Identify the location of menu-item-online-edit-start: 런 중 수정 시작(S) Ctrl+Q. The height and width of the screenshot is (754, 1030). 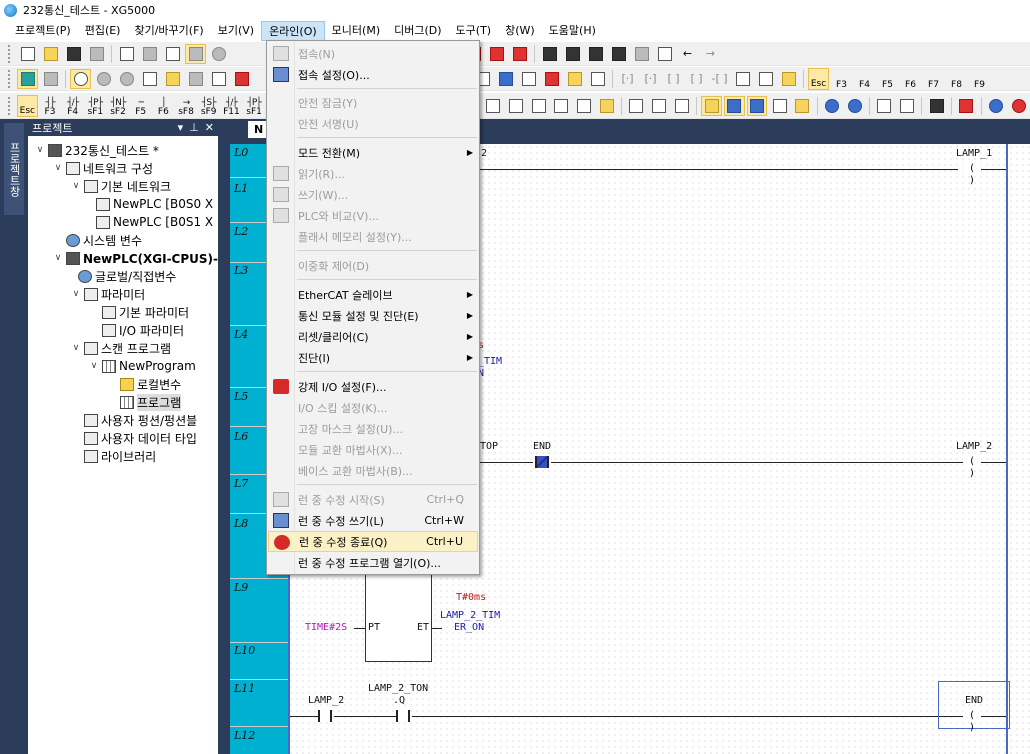
(373, 499).